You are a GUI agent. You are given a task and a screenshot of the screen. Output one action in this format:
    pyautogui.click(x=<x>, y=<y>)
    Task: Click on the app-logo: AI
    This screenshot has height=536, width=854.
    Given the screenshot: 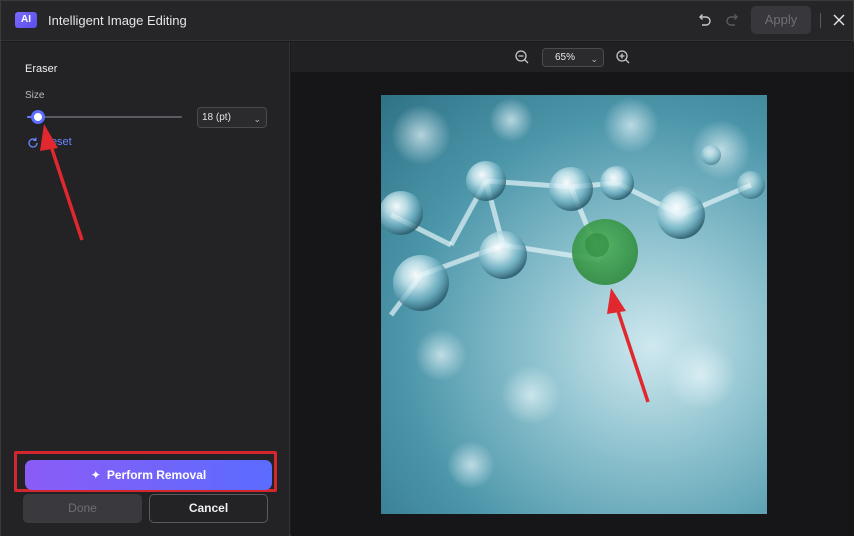 What is the action you would take?
    pyautogui.click(x=26, y=20)
    